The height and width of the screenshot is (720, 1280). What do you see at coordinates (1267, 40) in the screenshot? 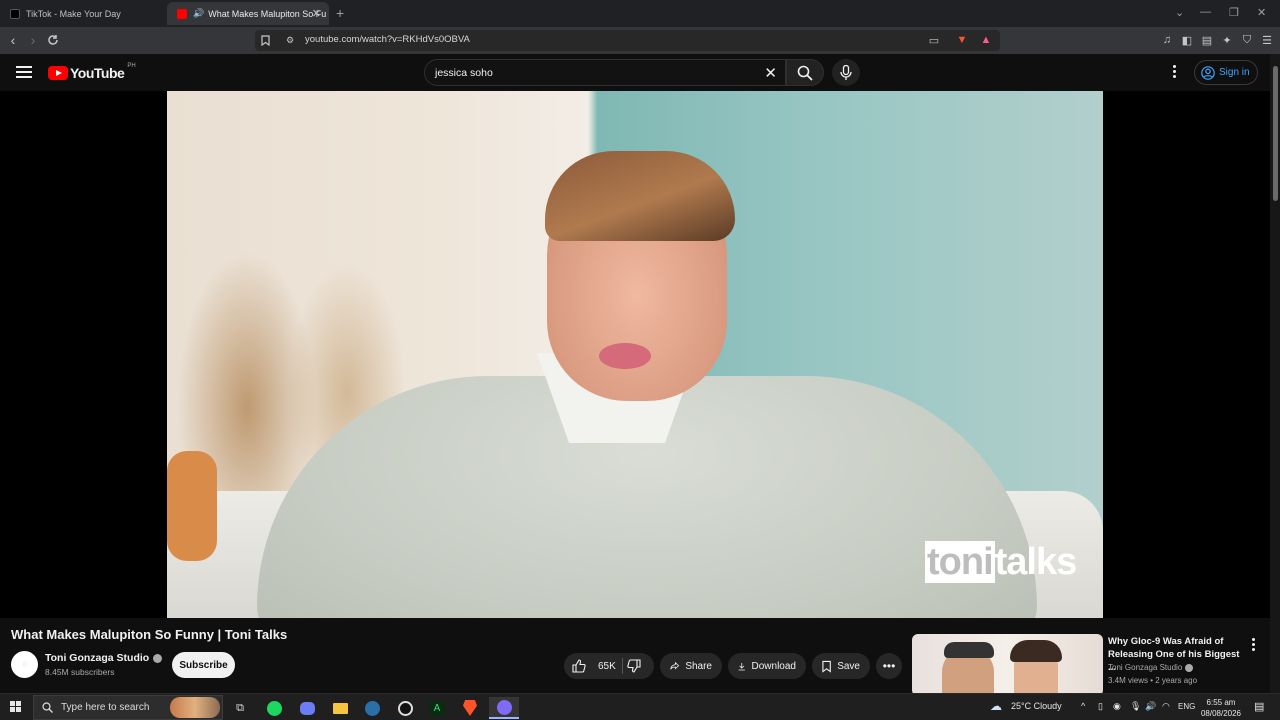
I see `menu-icon: ☰` at bounding box center [1267, 40].